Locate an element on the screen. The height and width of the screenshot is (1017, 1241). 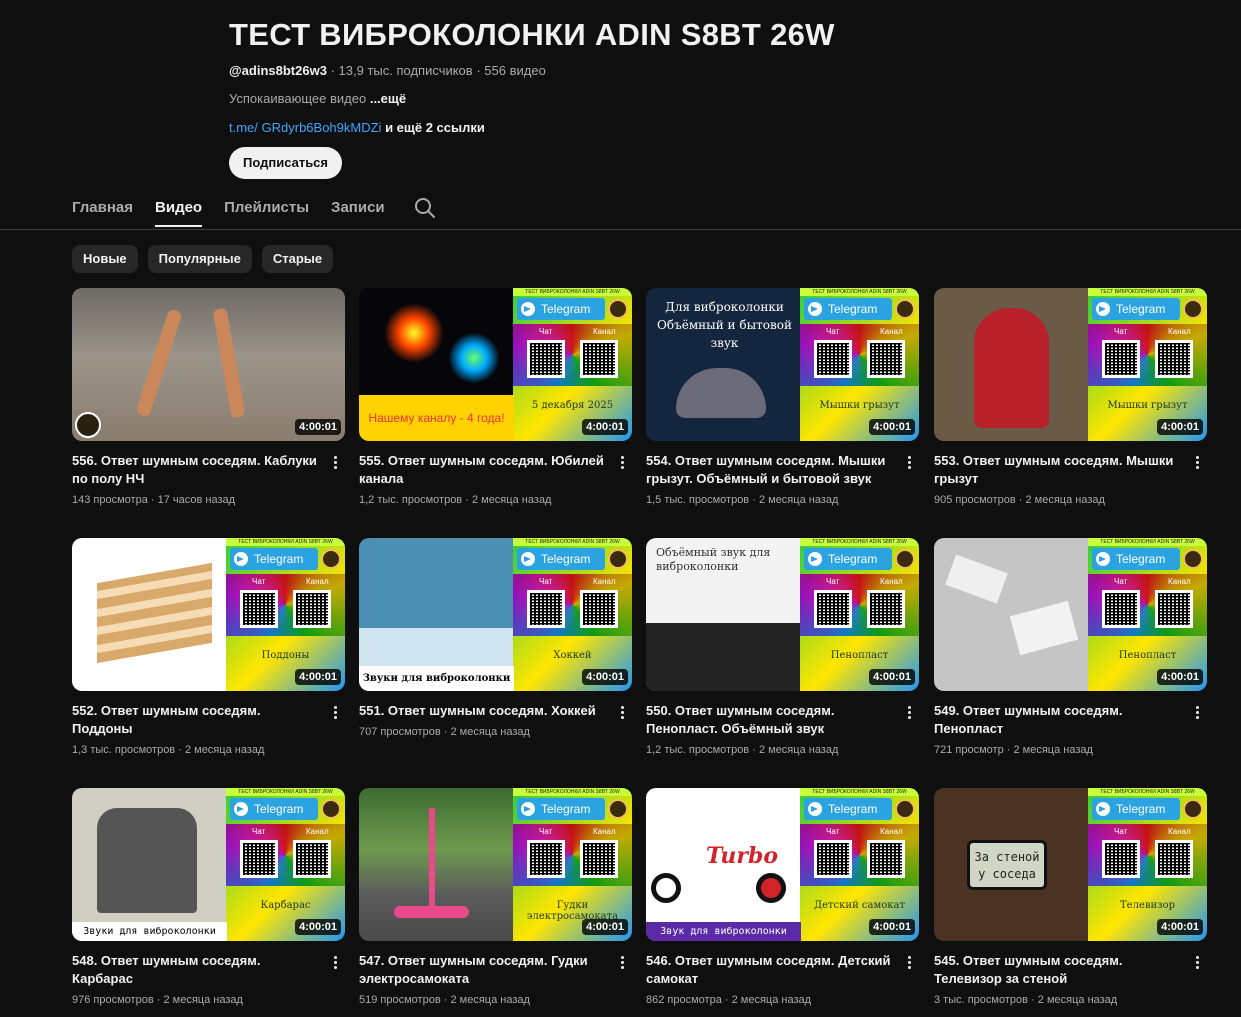
brick-shape is located at coordinates (976, 579).